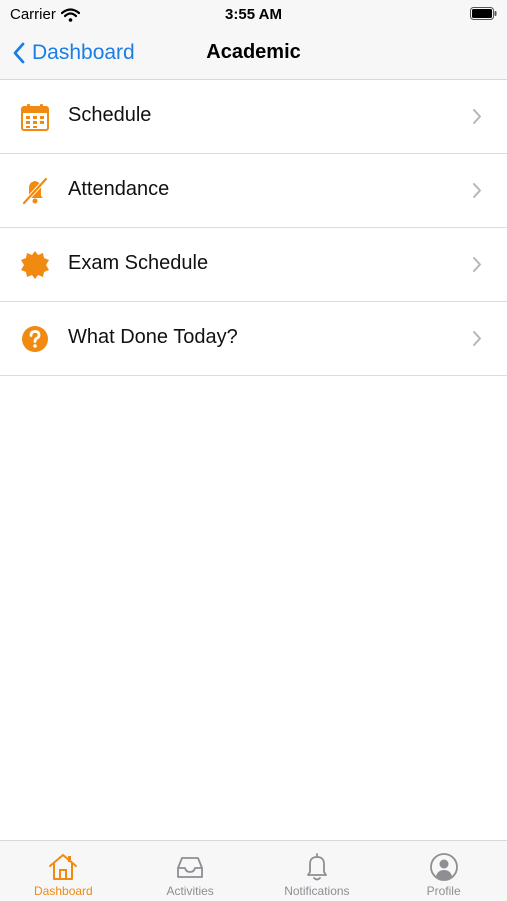  I want to click on calendar-icon, so click(35, 117).